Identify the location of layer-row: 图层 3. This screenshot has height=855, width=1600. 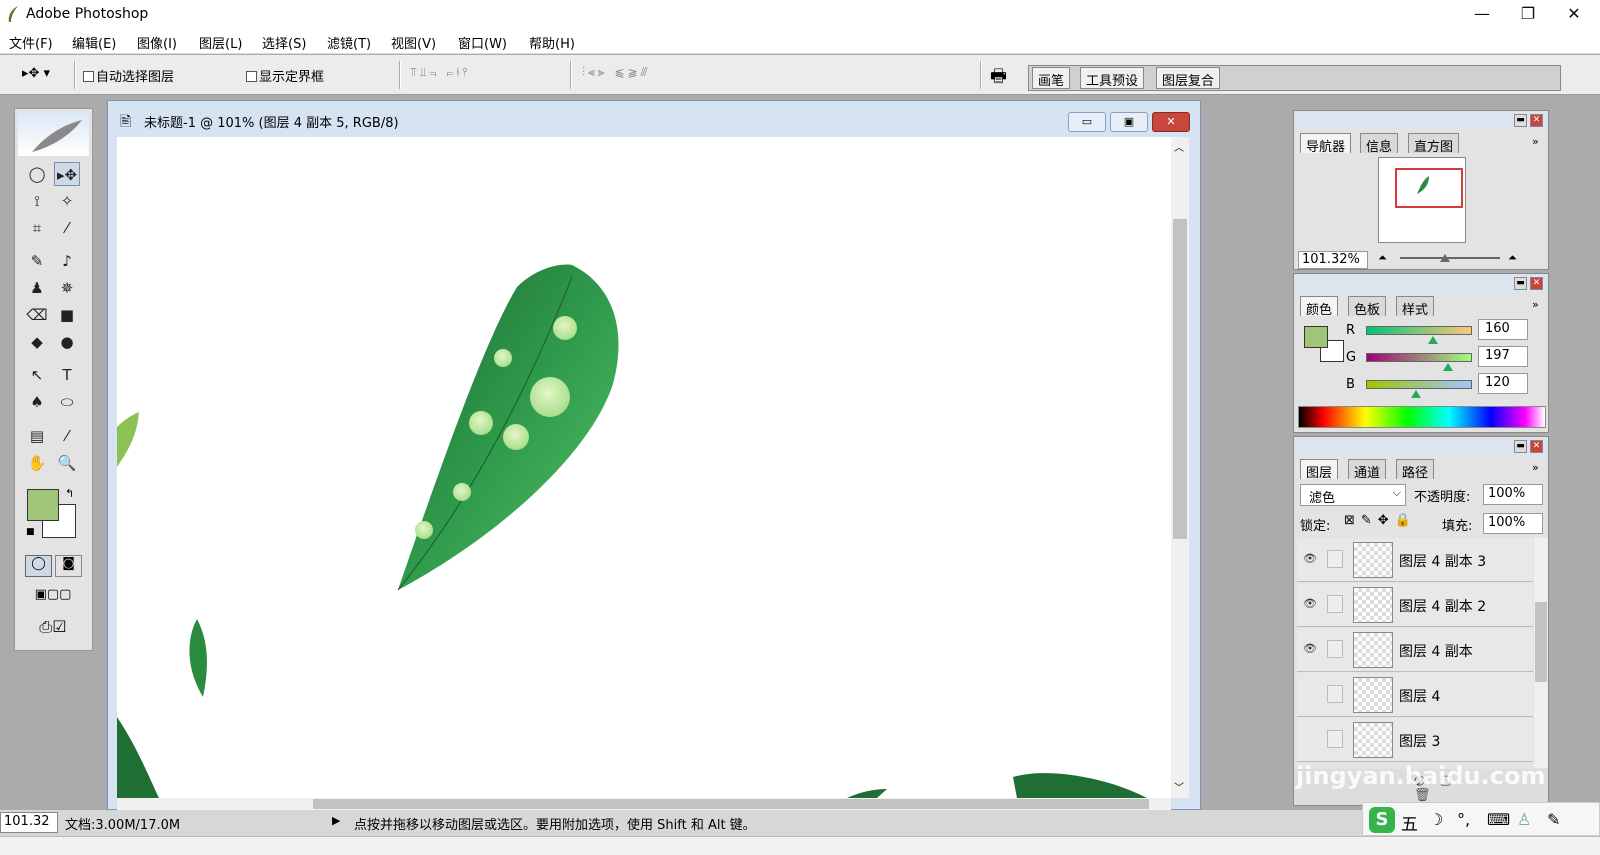
(1415, 740).